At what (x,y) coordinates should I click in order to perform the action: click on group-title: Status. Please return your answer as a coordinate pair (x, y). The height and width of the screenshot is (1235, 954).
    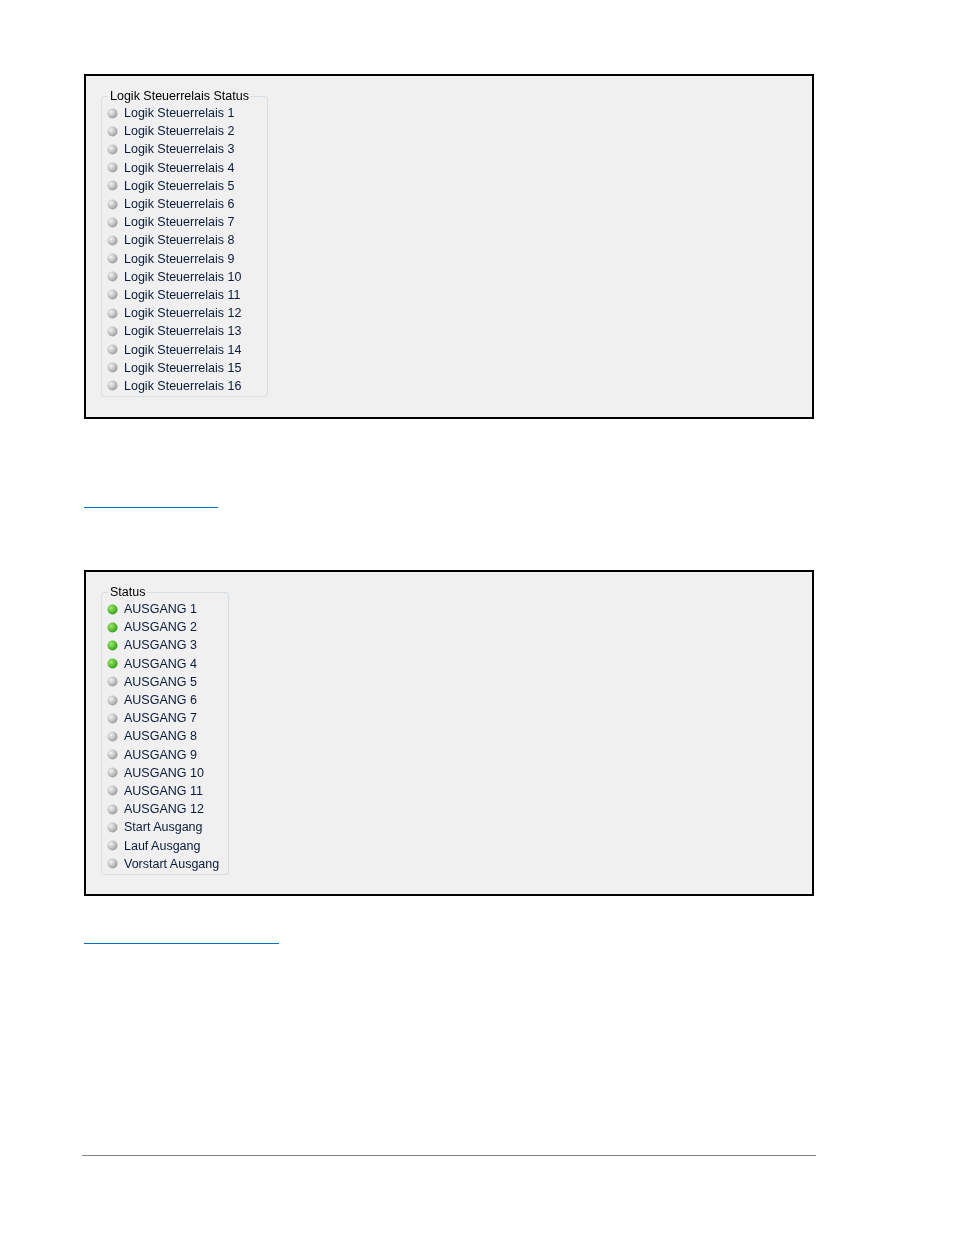
    Looking at the image, I should click on (128, 592).